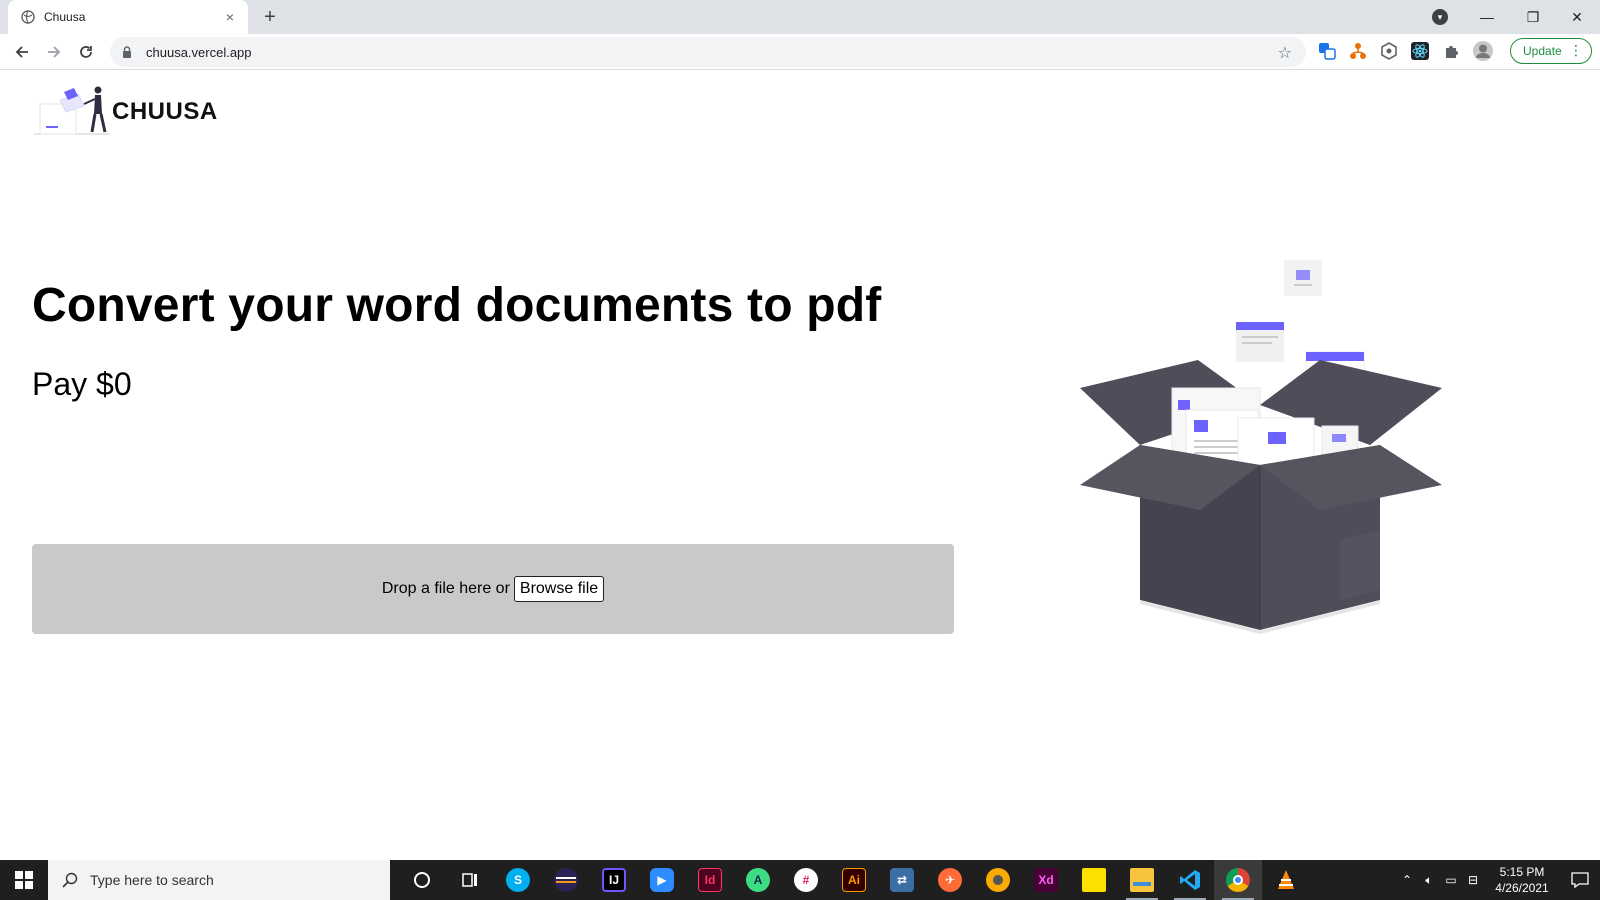 This screenshot has height=900, width=1600. I want to click on postman-icon: ✈, so click(950, 880).